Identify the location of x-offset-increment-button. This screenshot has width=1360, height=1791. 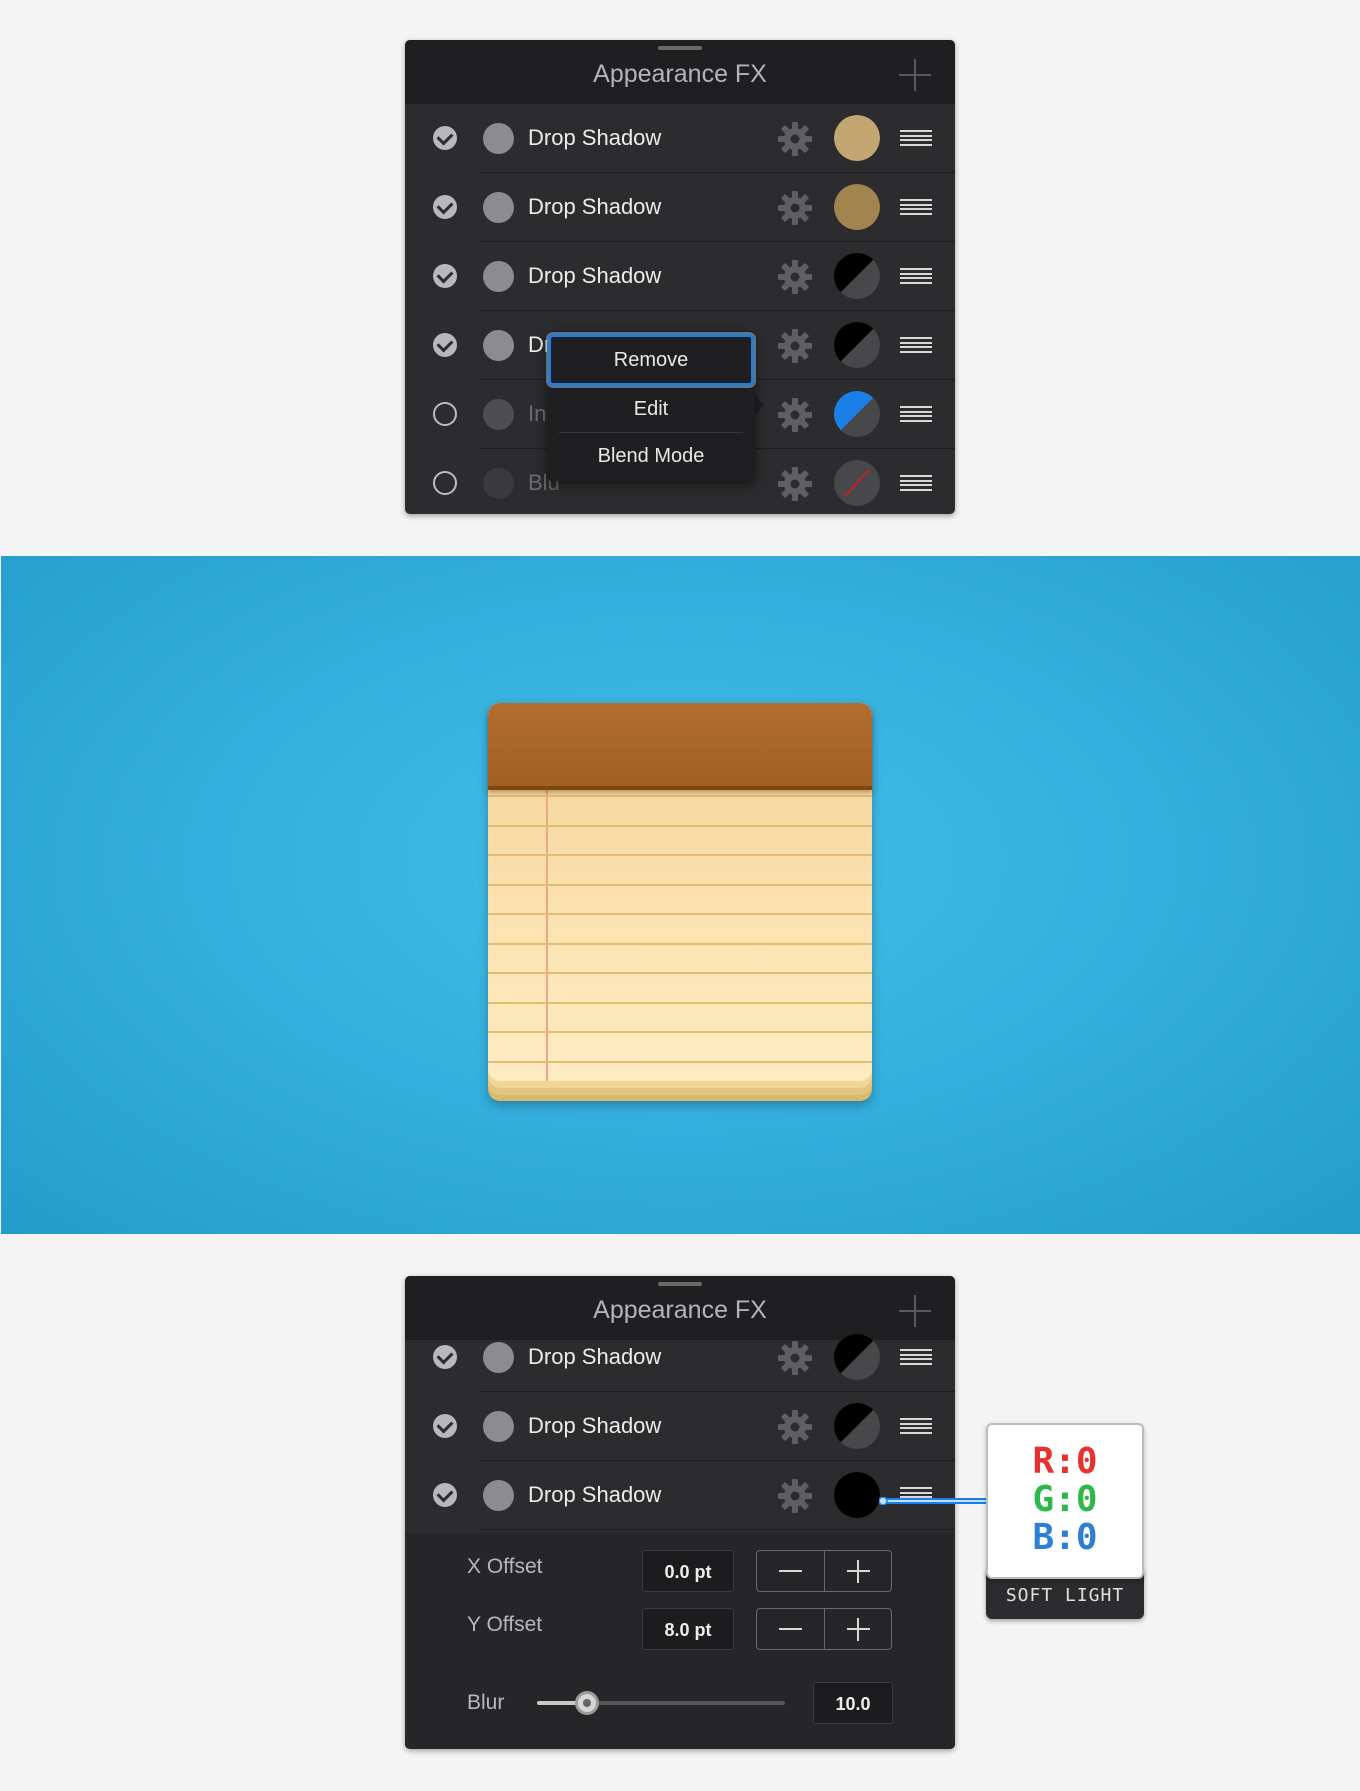
(858, 1571).